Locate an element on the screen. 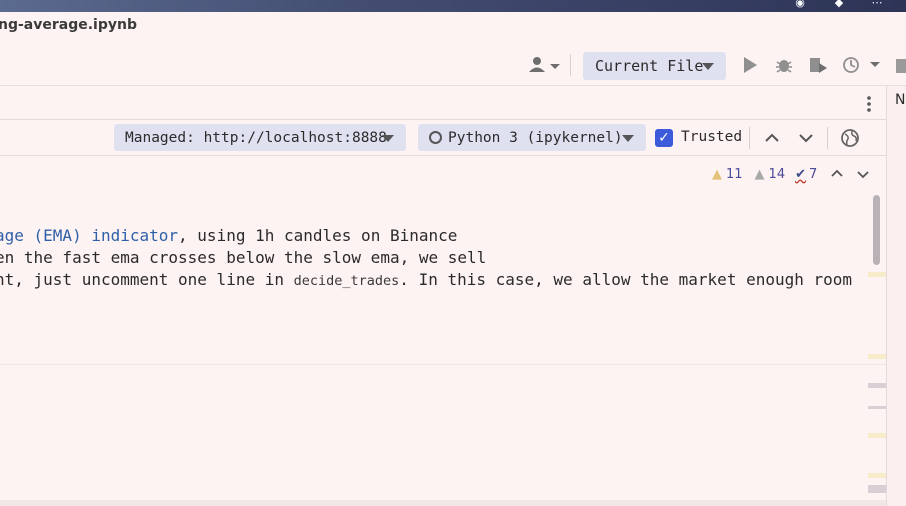  stop-icon is located at coordinates (901, 66).